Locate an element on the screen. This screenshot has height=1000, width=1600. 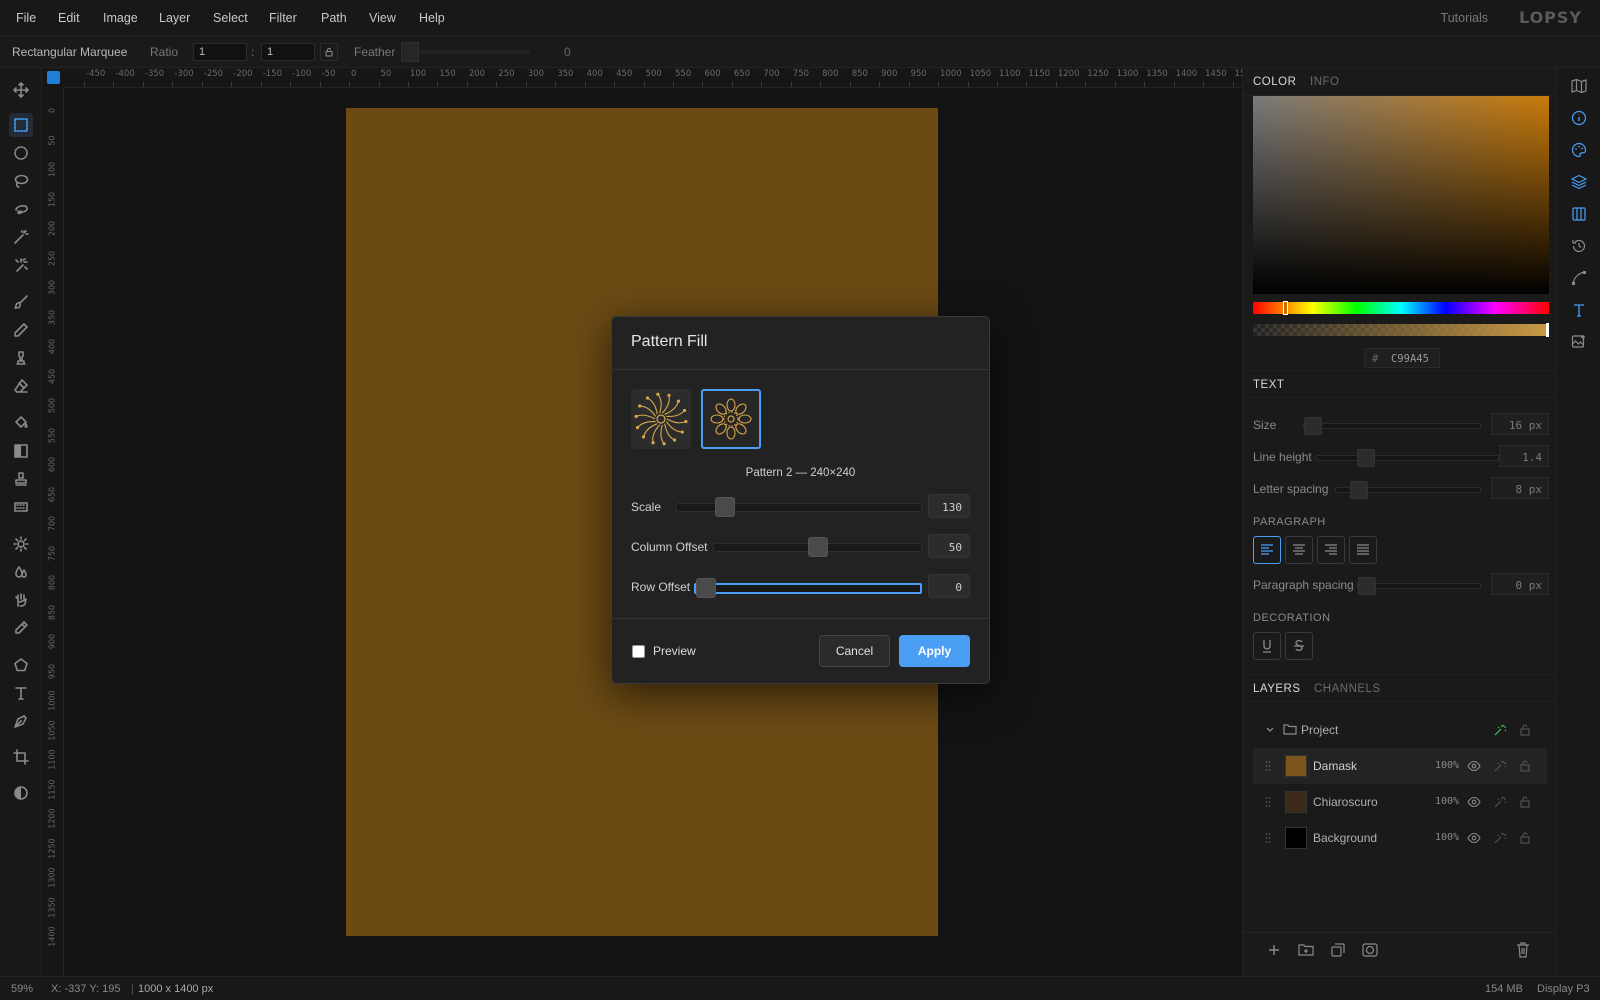
tab-text: TEXT is located at coordinates (1268, 385).